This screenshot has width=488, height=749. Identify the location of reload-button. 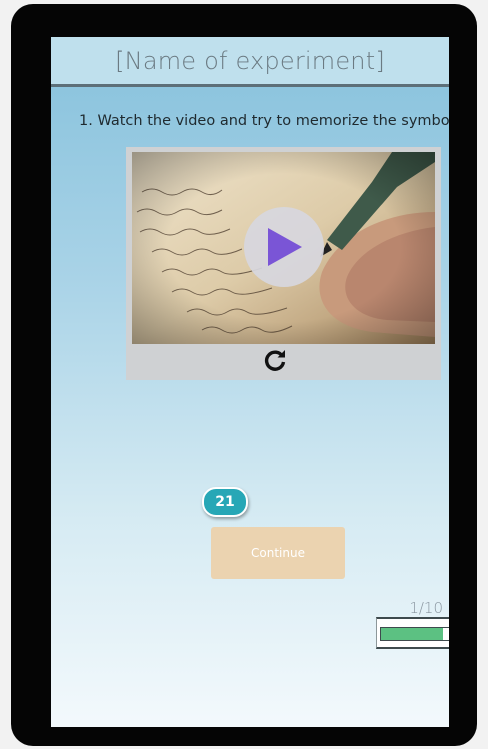
(275, 360).